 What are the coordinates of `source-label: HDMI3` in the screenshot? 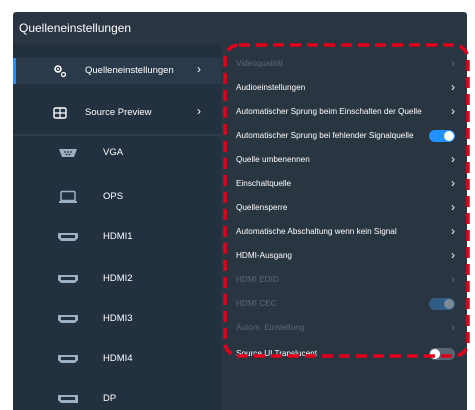 It's located at (118, 318).